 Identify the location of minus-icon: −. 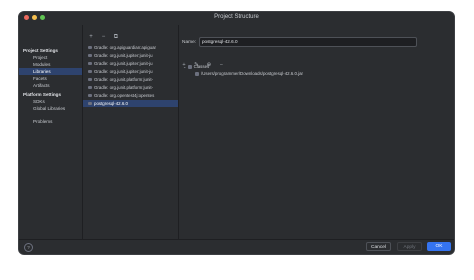
(103, 37).